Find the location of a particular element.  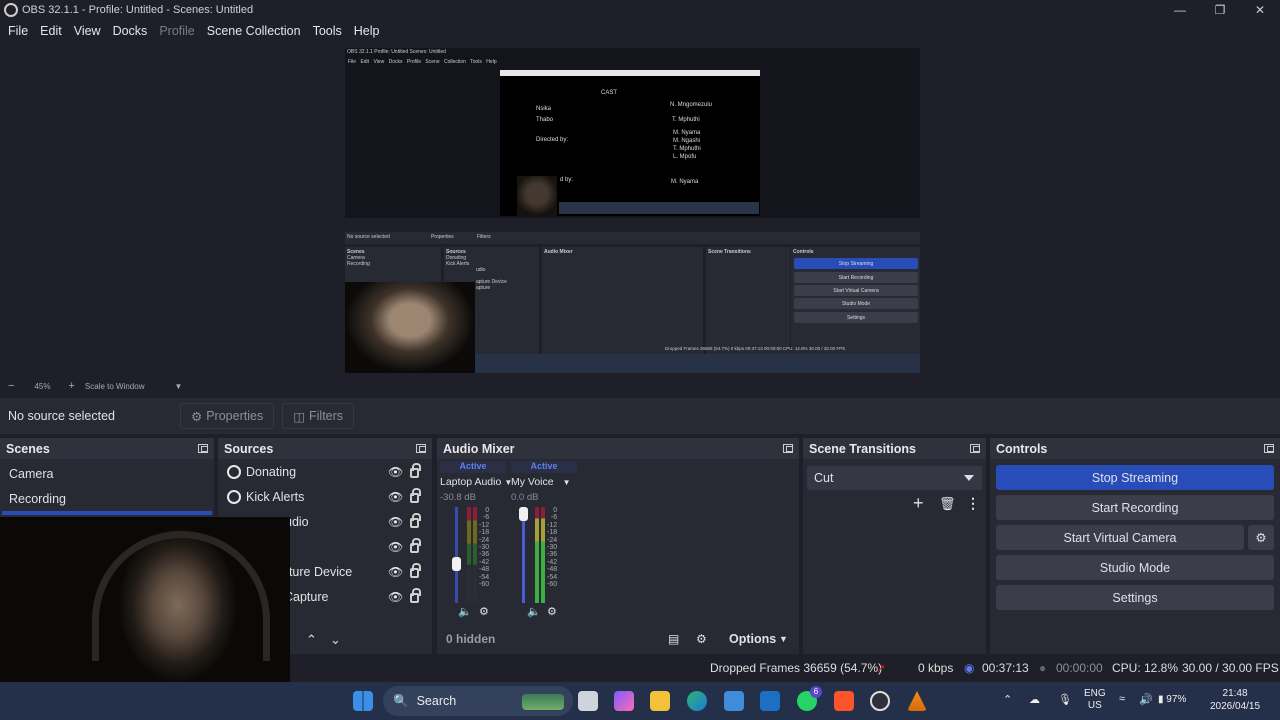

start-recording-button: Start Recording is located at coordinates (1135, 507).